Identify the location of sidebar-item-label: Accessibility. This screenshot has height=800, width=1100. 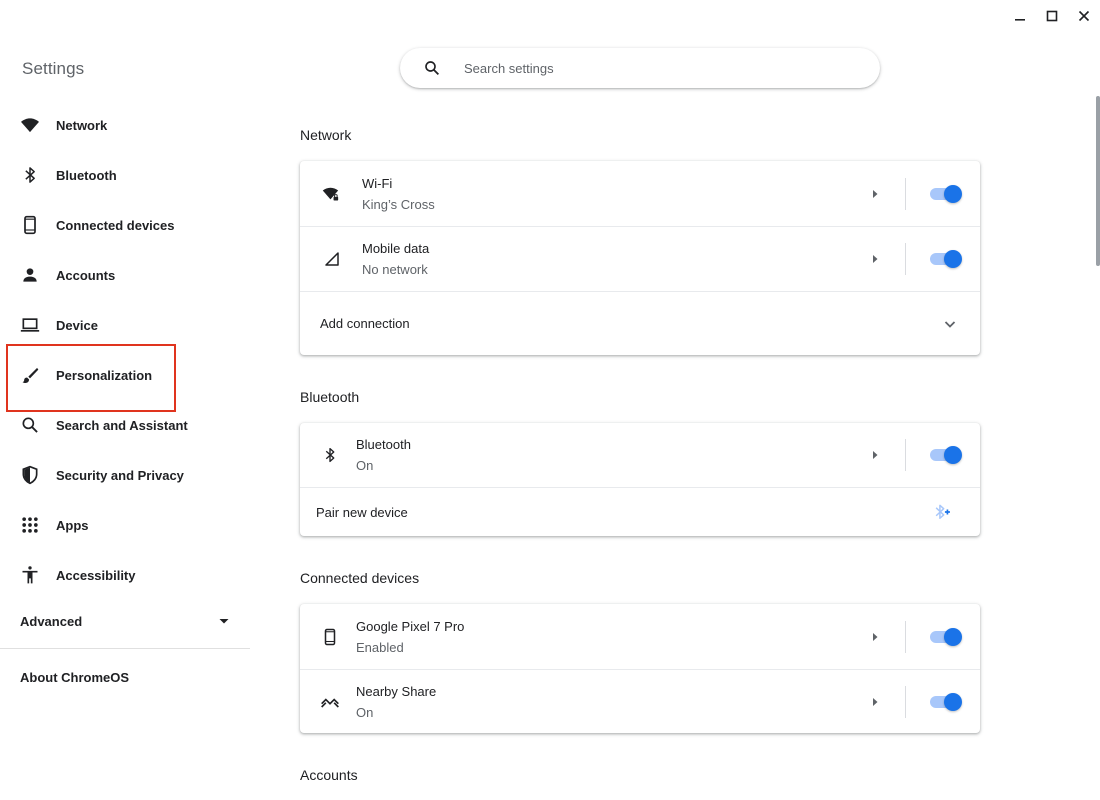
(96, 575).